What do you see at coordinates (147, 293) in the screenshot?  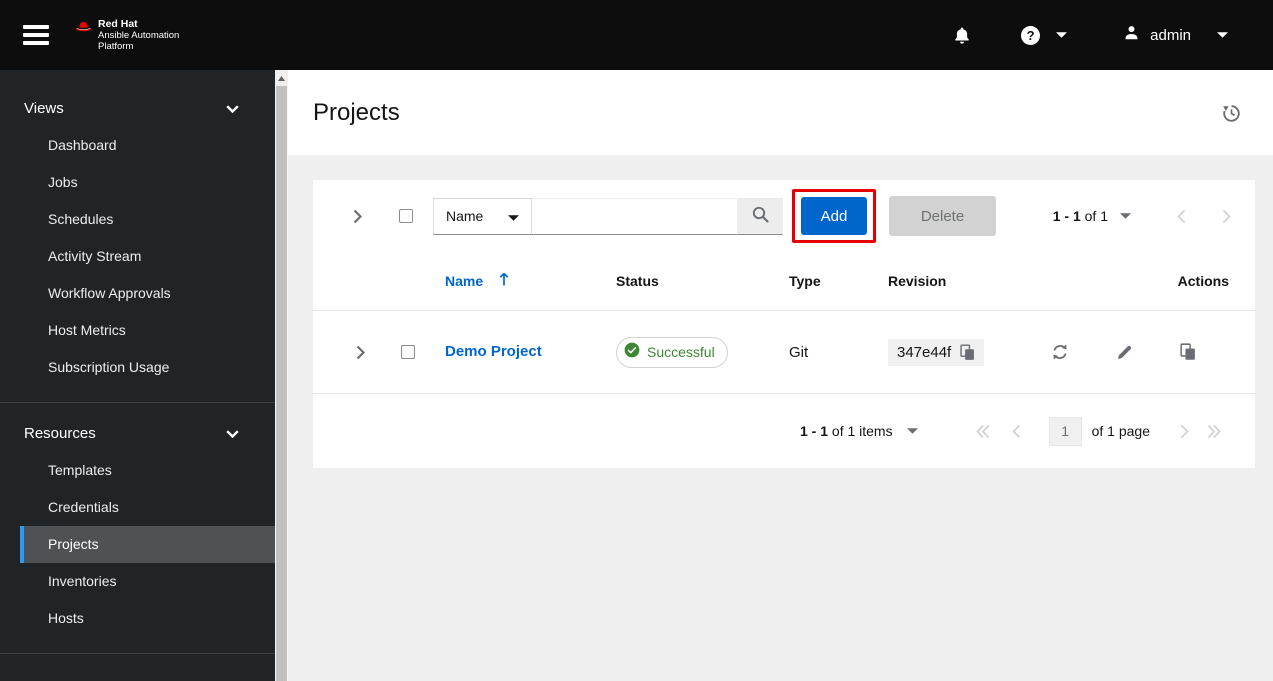 I see `sidebar-item-workflow-approvals: Workflow Approvals` at bounding box center [147, 293].